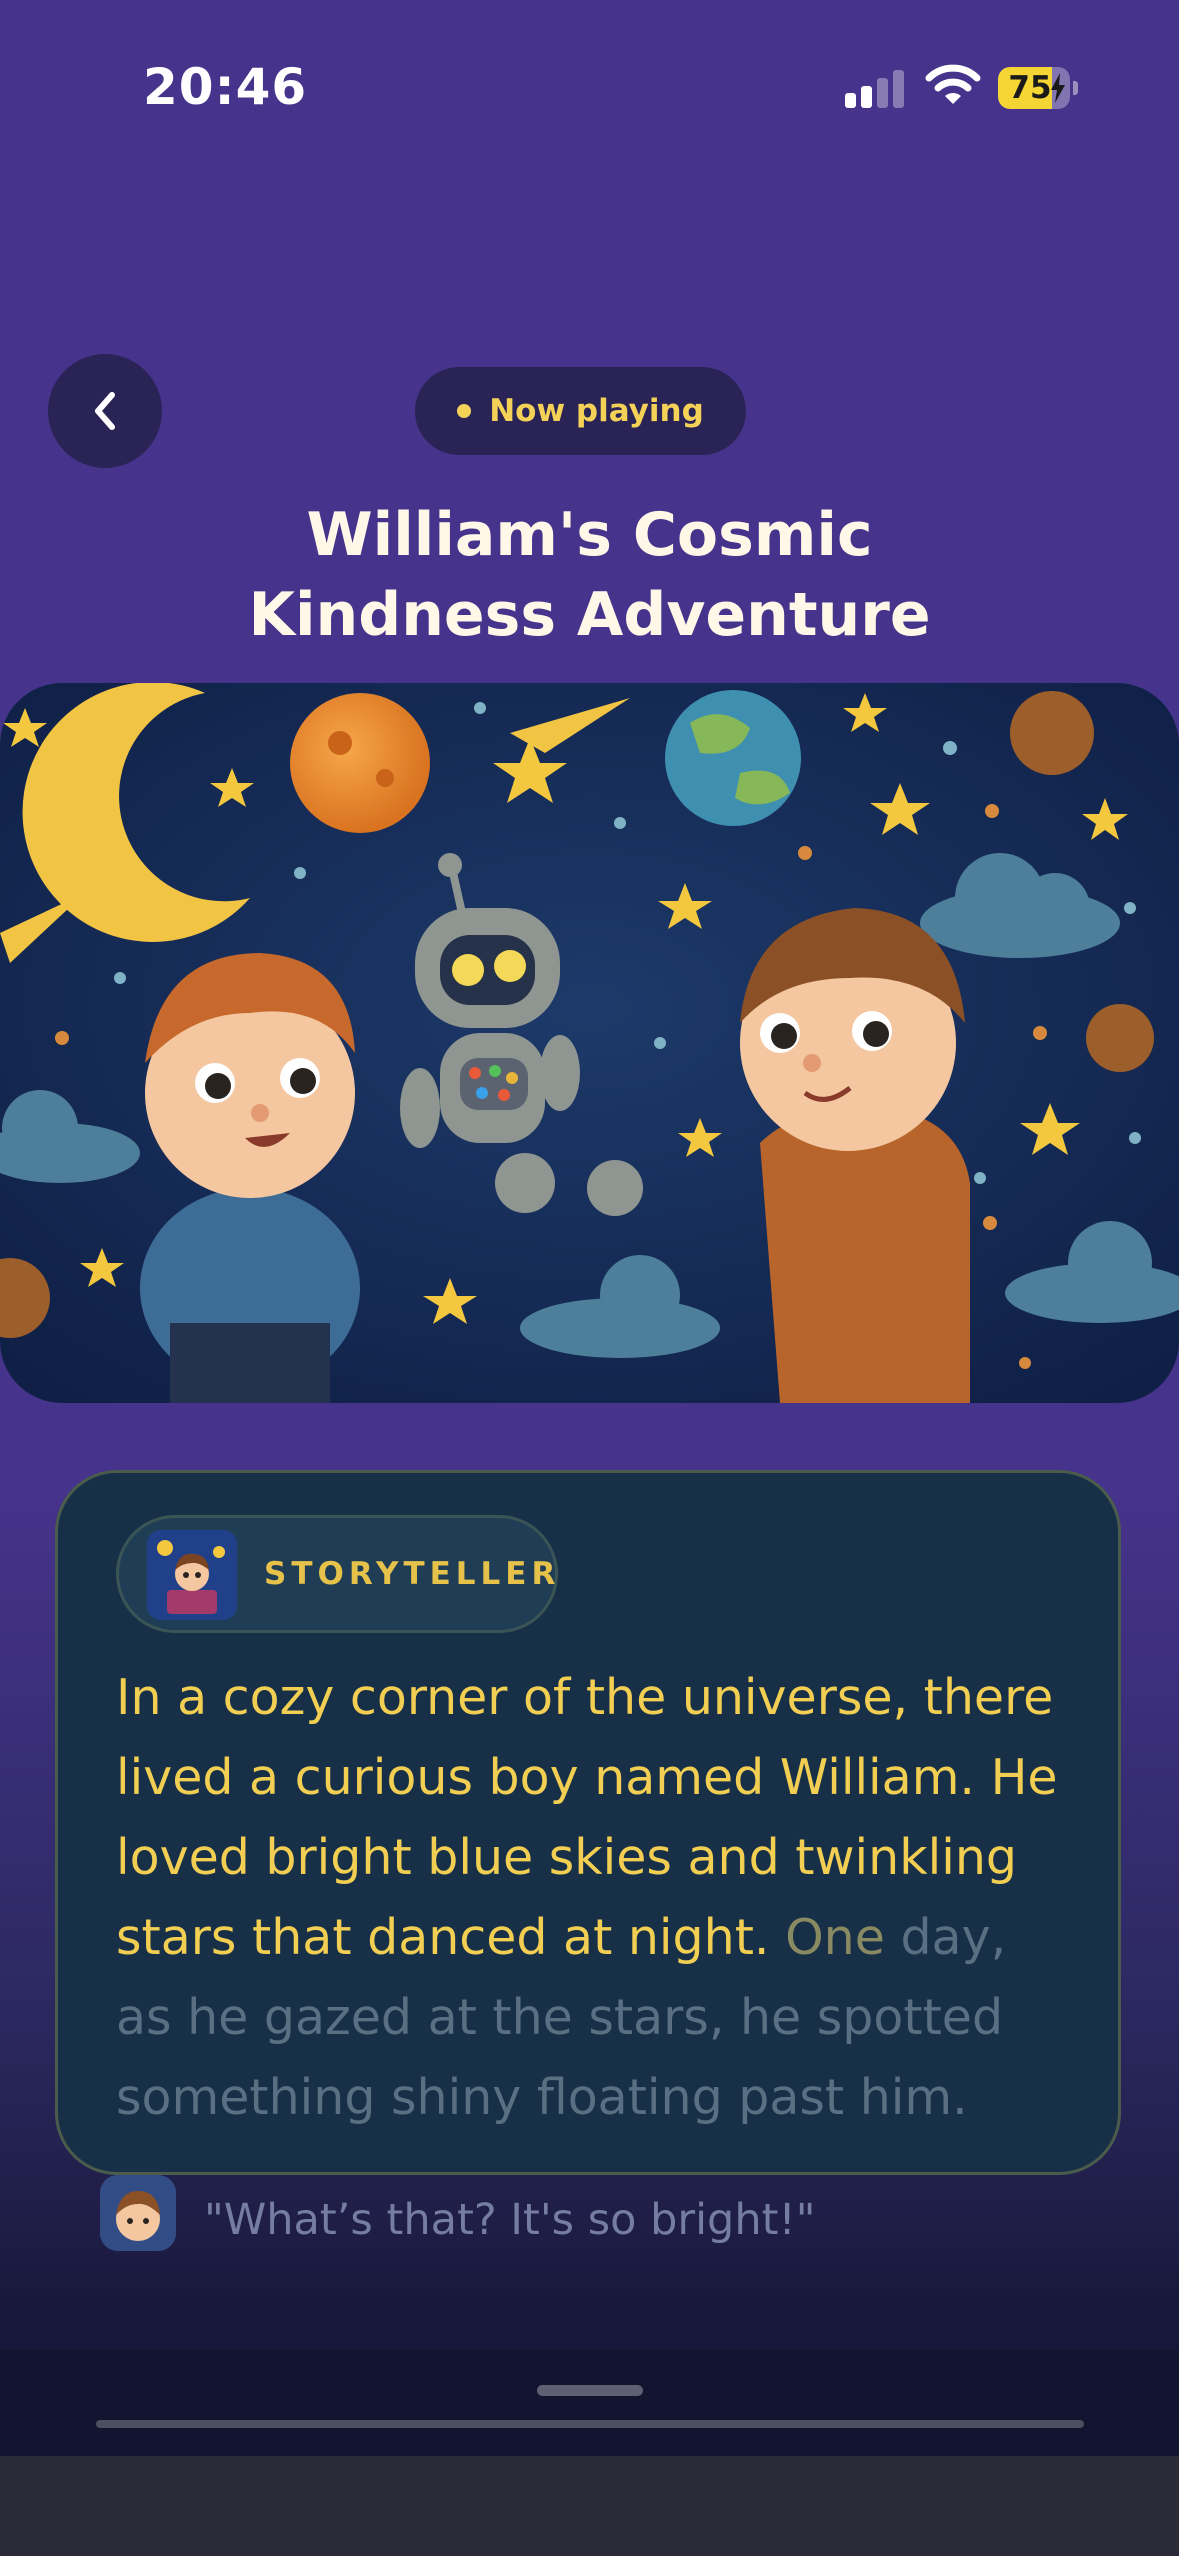  Describe the element at coordinates (589, 85) in the screenshot. I see `status-bar: 20:46 75` at that location.